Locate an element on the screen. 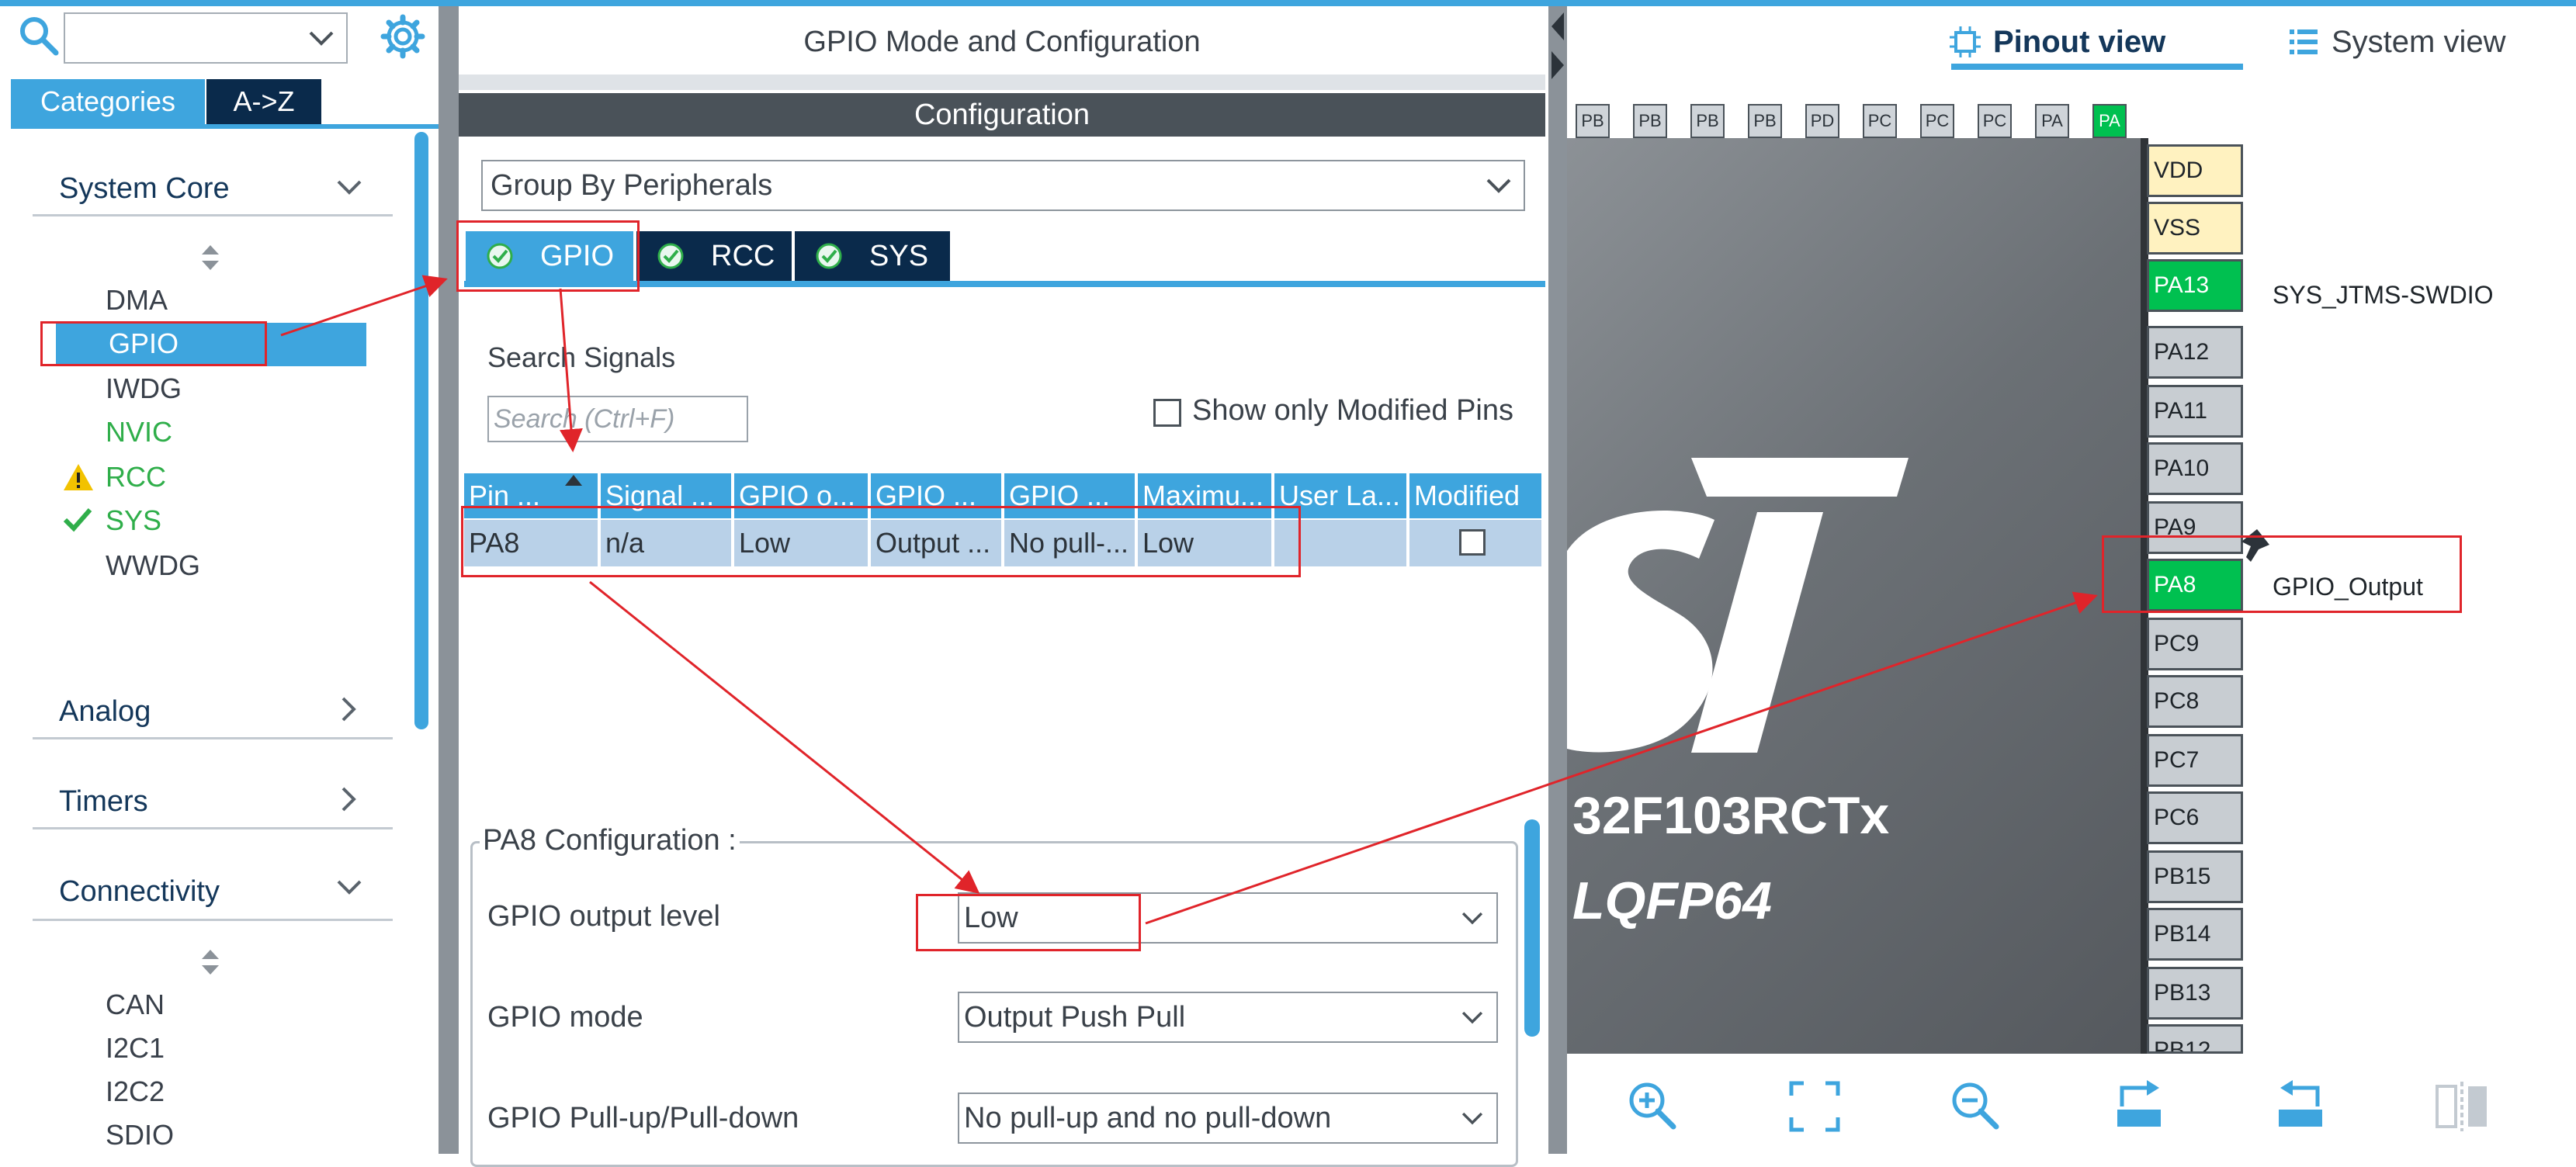  rotate-clockwise-icon is located at coordinates (2139, 1106).